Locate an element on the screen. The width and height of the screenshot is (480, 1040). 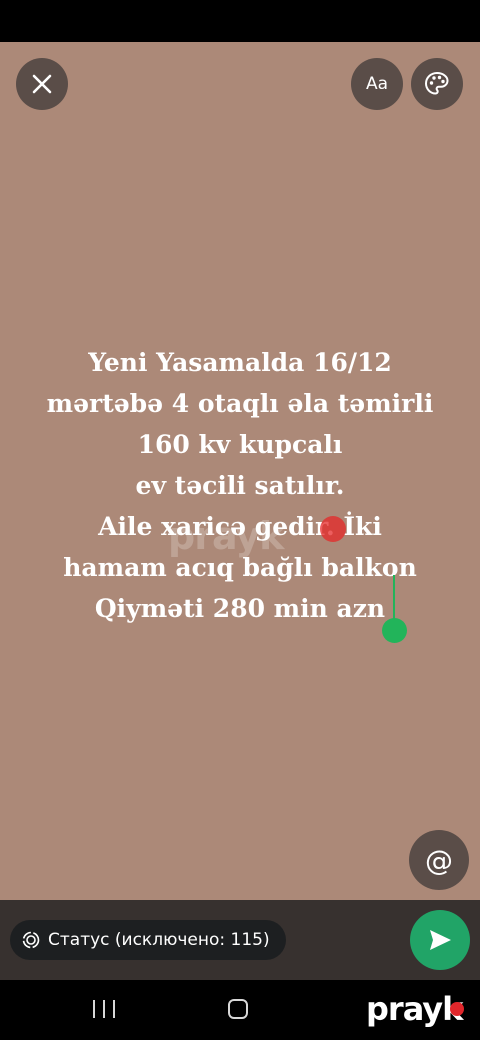
brand-logo: prayk is located at coordinates (414, 1009).